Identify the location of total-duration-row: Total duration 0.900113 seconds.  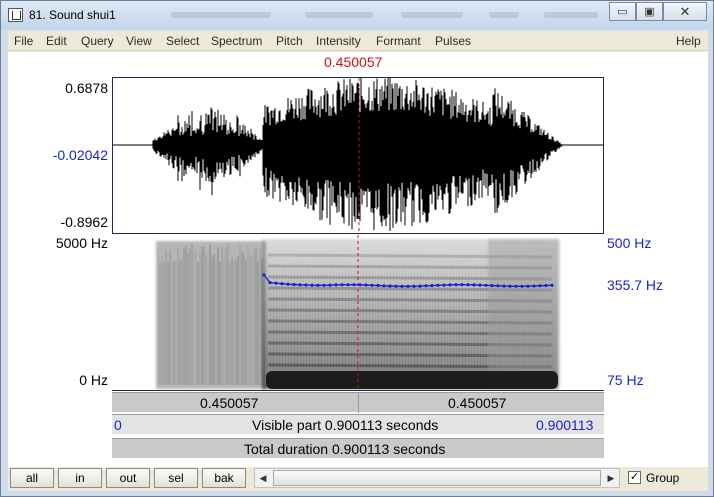
(358, 448).